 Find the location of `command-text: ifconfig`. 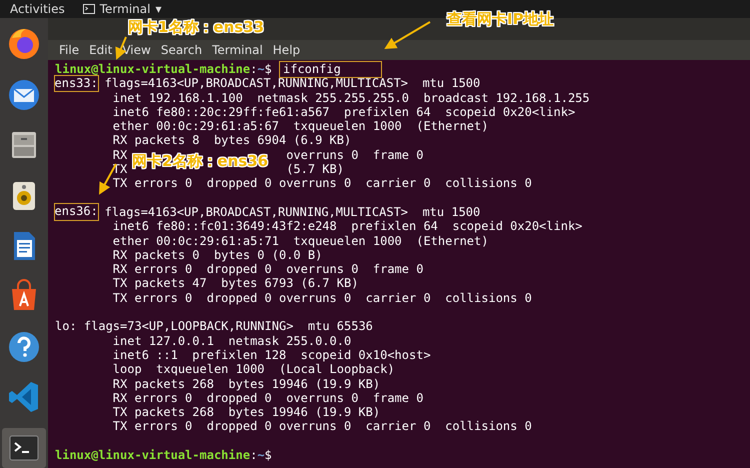

command-text: ifconfig is located at coordinates (330, 69).